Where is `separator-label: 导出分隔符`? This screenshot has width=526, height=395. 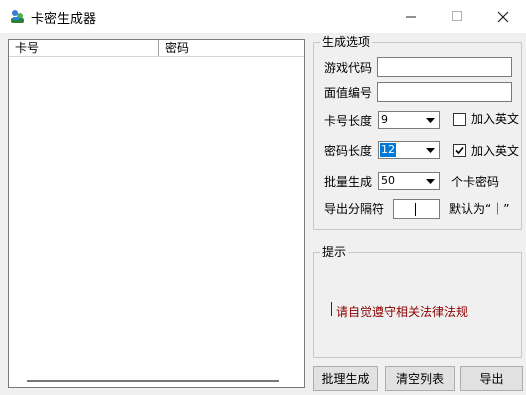 separator-label: 导出分隔符 is located at coordinates (354, 209).